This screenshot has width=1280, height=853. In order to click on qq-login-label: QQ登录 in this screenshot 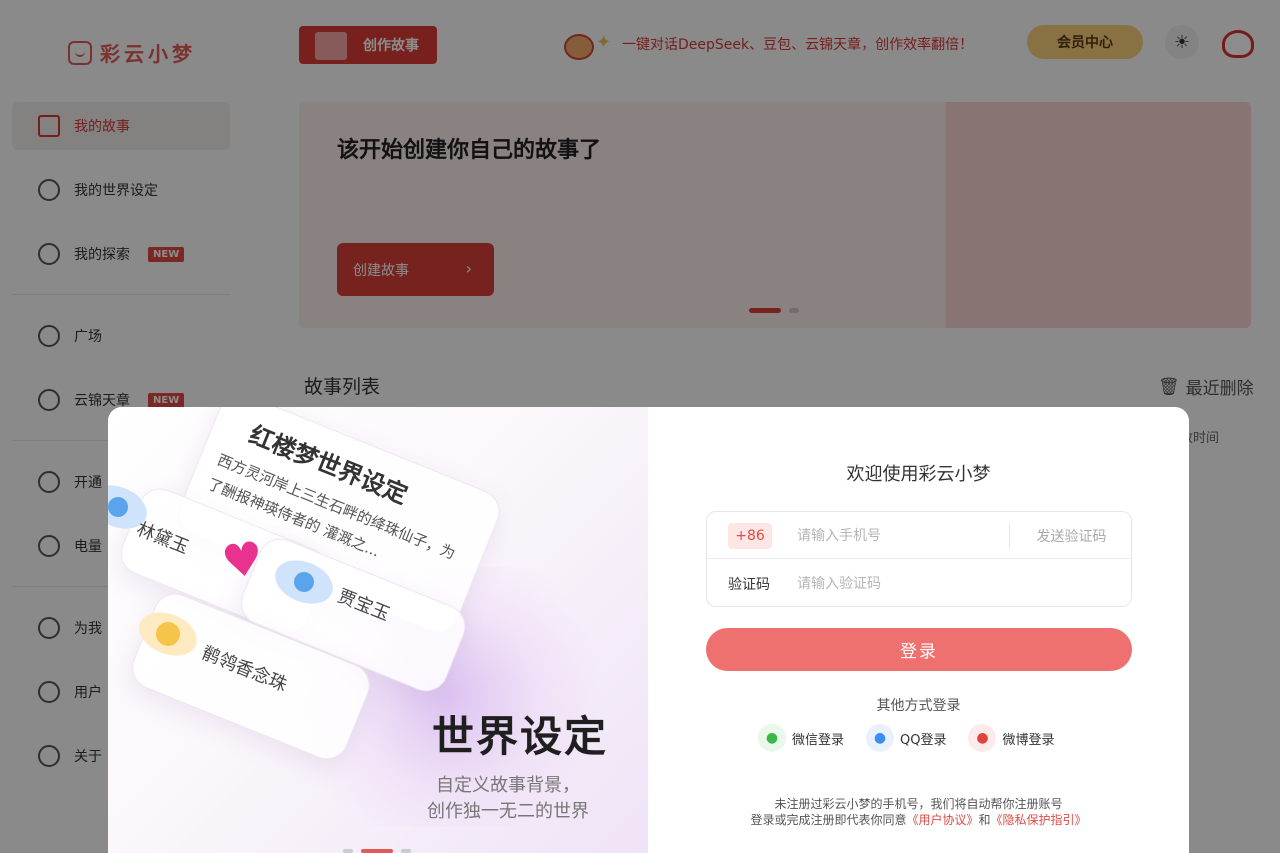, I will do `click(923, 740)`.